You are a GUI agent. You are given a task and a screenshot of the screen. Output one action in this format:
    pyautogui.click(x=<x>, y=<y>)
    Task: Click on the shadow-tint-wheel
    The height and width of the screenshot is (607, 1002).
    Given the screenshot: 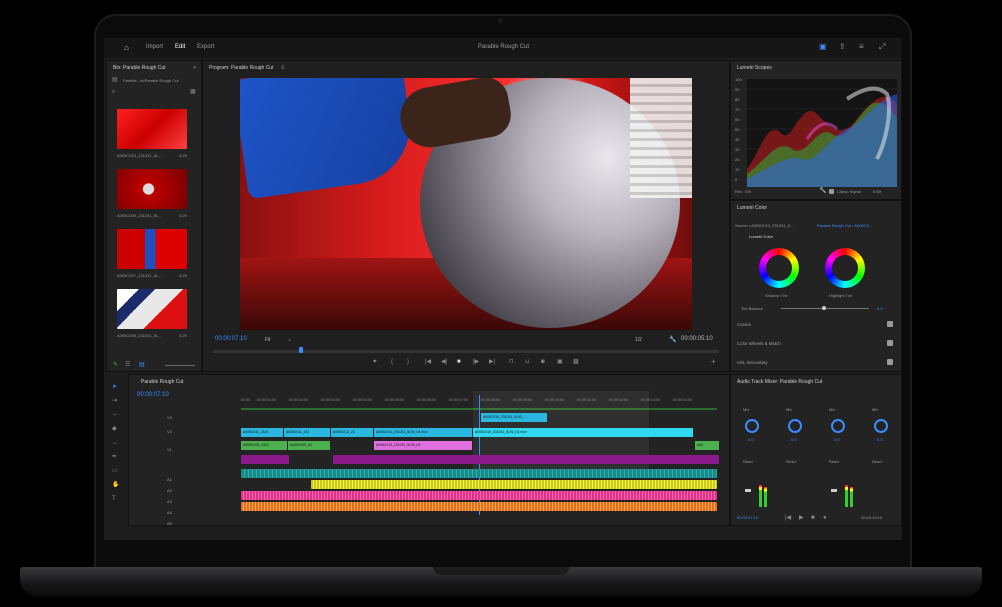 What is the action you would take?
    pyautogui.click(x=779, y=268)
    